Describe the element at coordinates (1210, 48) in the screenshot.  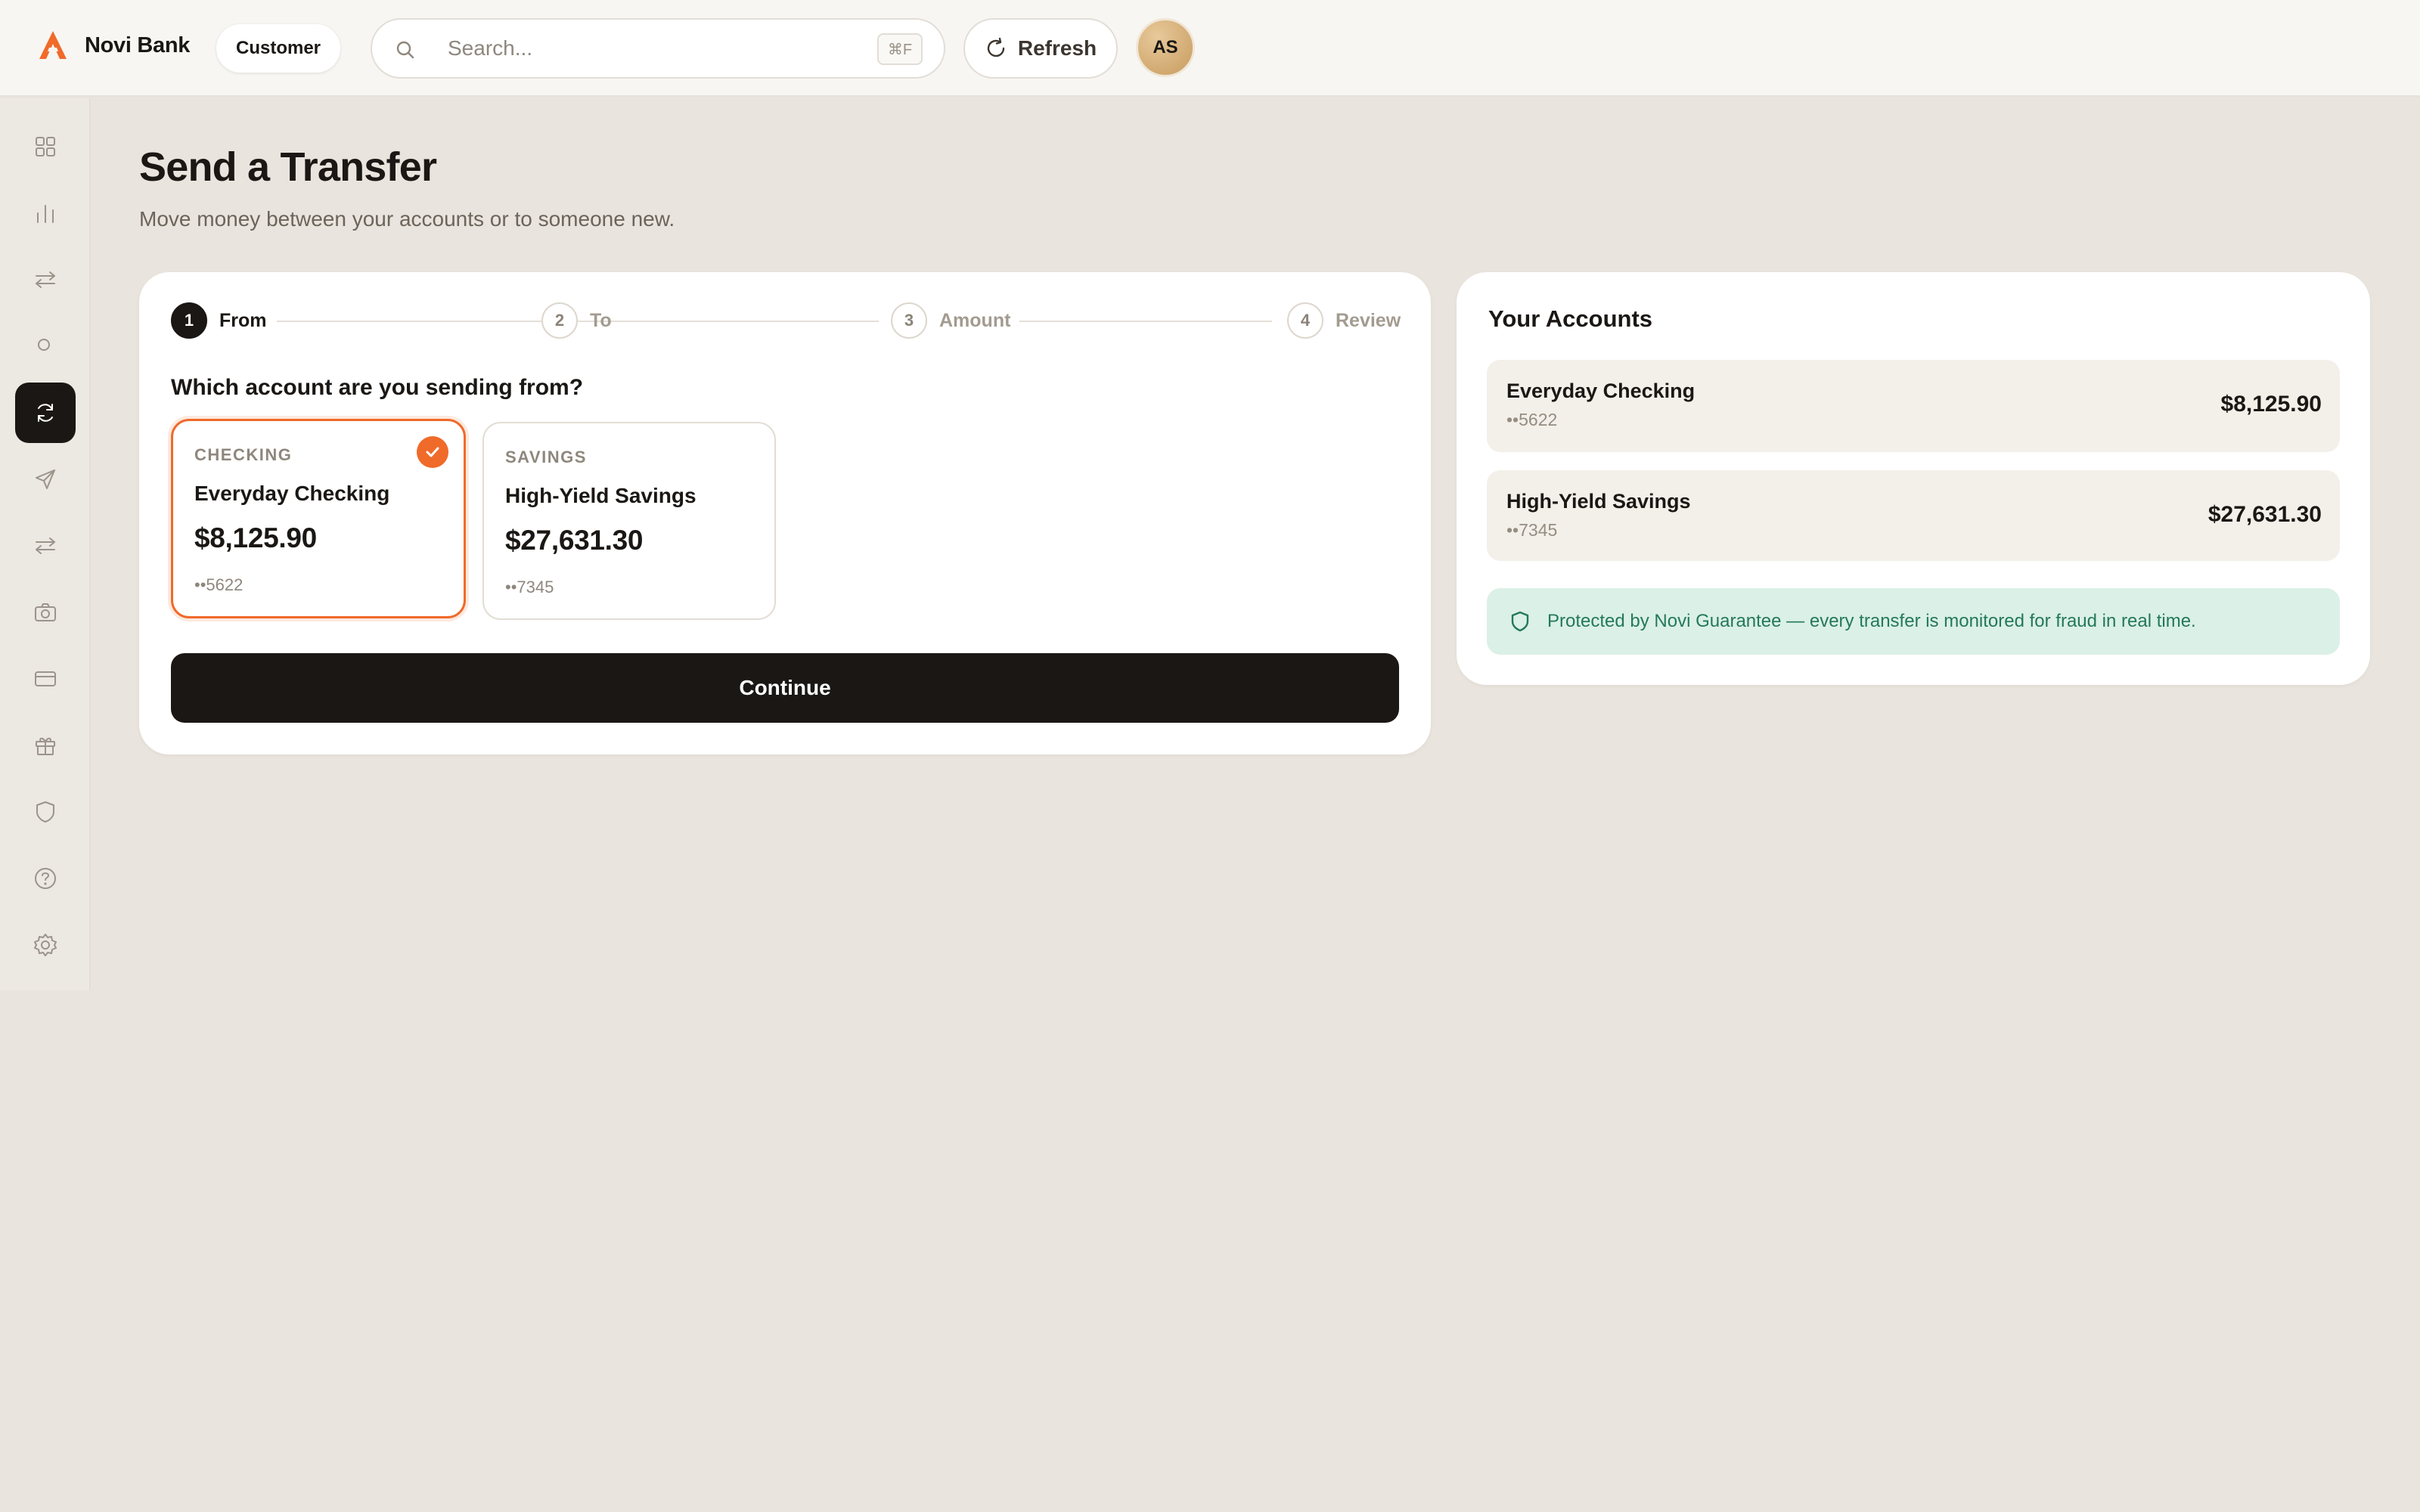
I see `top-bar: Novi Bank Customer ⌘F Refresh AS` at that location.